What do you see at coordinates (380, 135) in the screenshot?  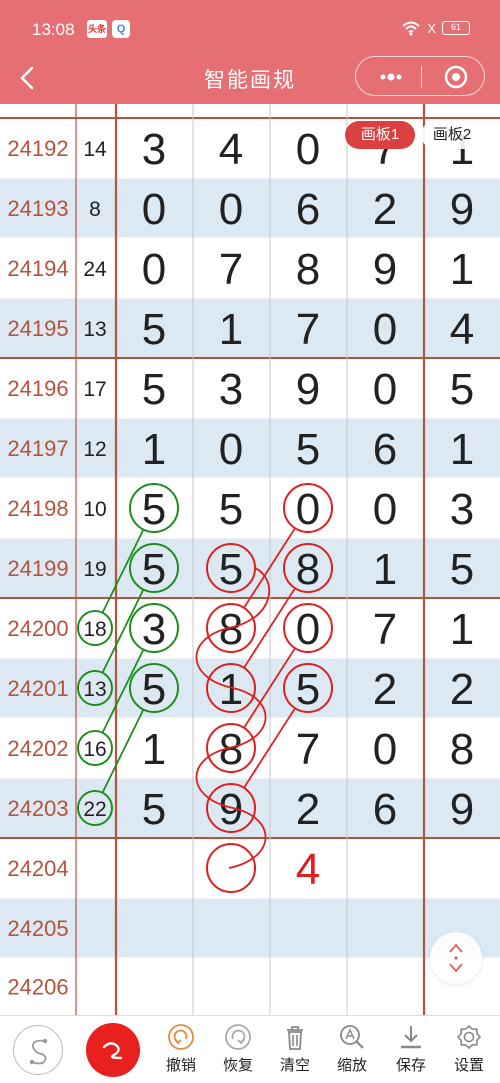 I see `tab-board-1: 画板1` at bounding box center [380, 135].